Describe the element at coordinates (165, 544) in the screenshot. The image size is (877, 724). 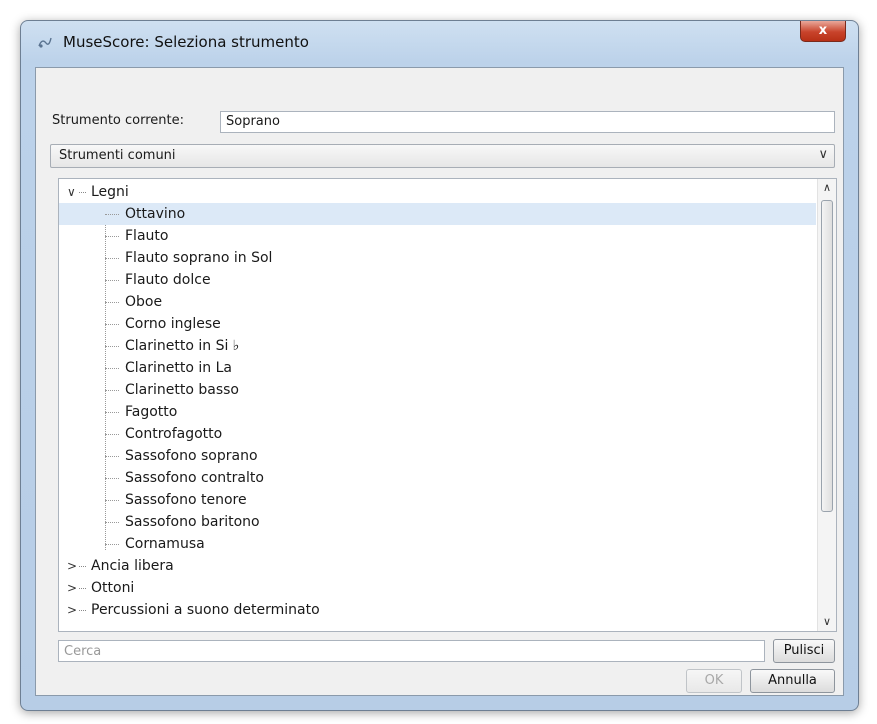
I see `tree-item-label: Cornamusa` at that location.